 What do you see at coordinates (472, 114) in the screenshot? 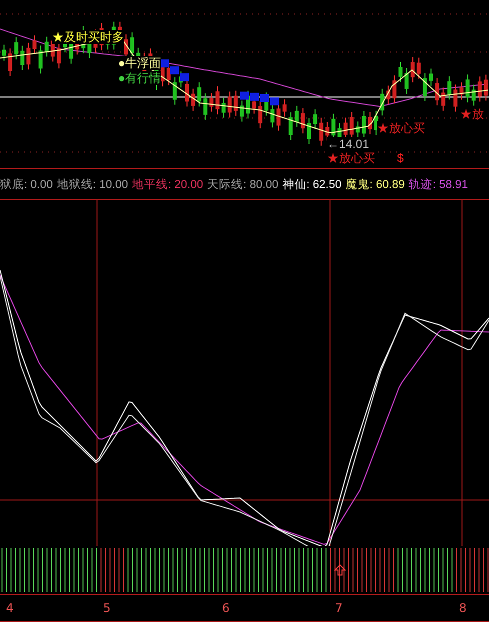
I see `signal-label: ★放` at bounding box center [472, 114].